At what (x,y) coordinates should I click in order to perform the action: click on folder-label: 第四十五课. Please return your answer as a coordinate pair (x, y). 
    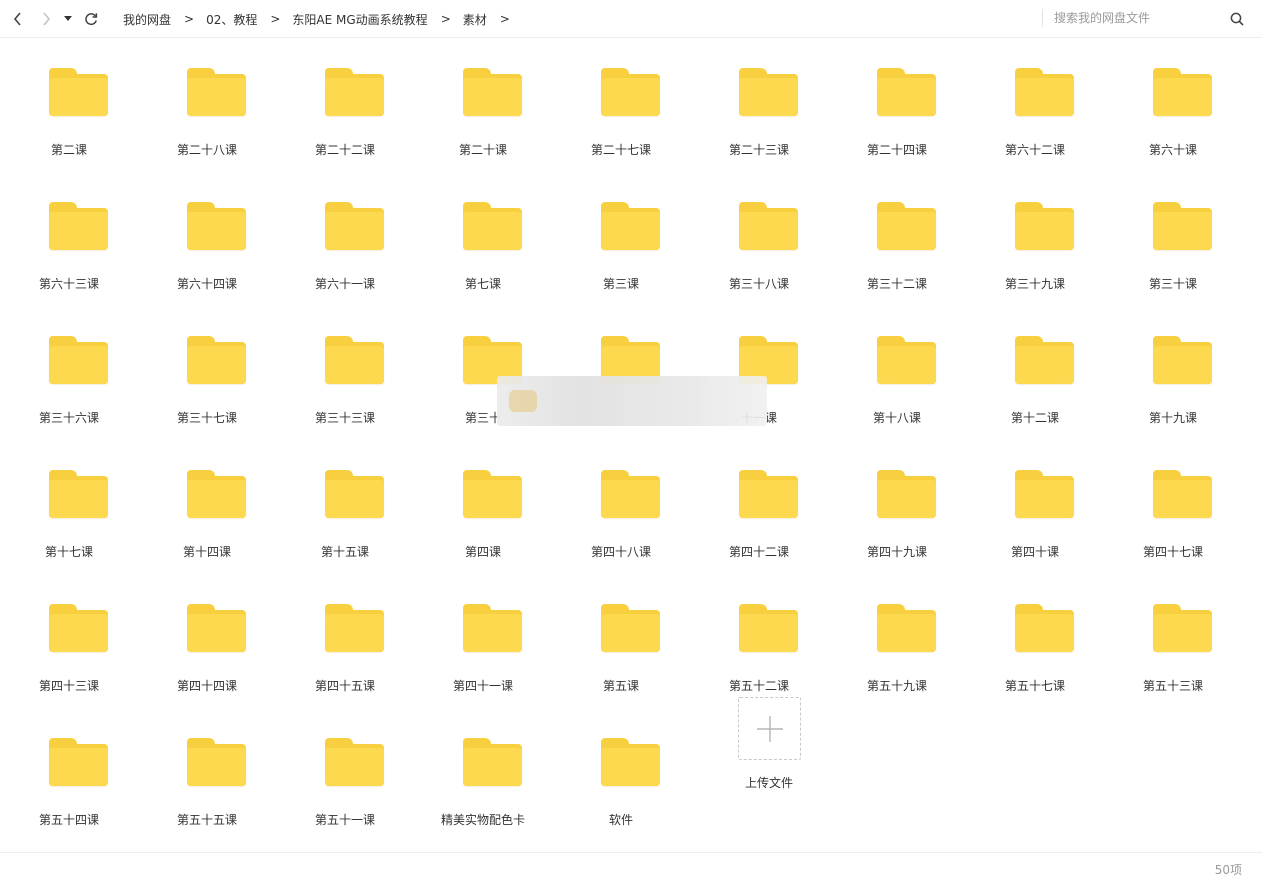
    Looking at the image, I should click on (344, 686).